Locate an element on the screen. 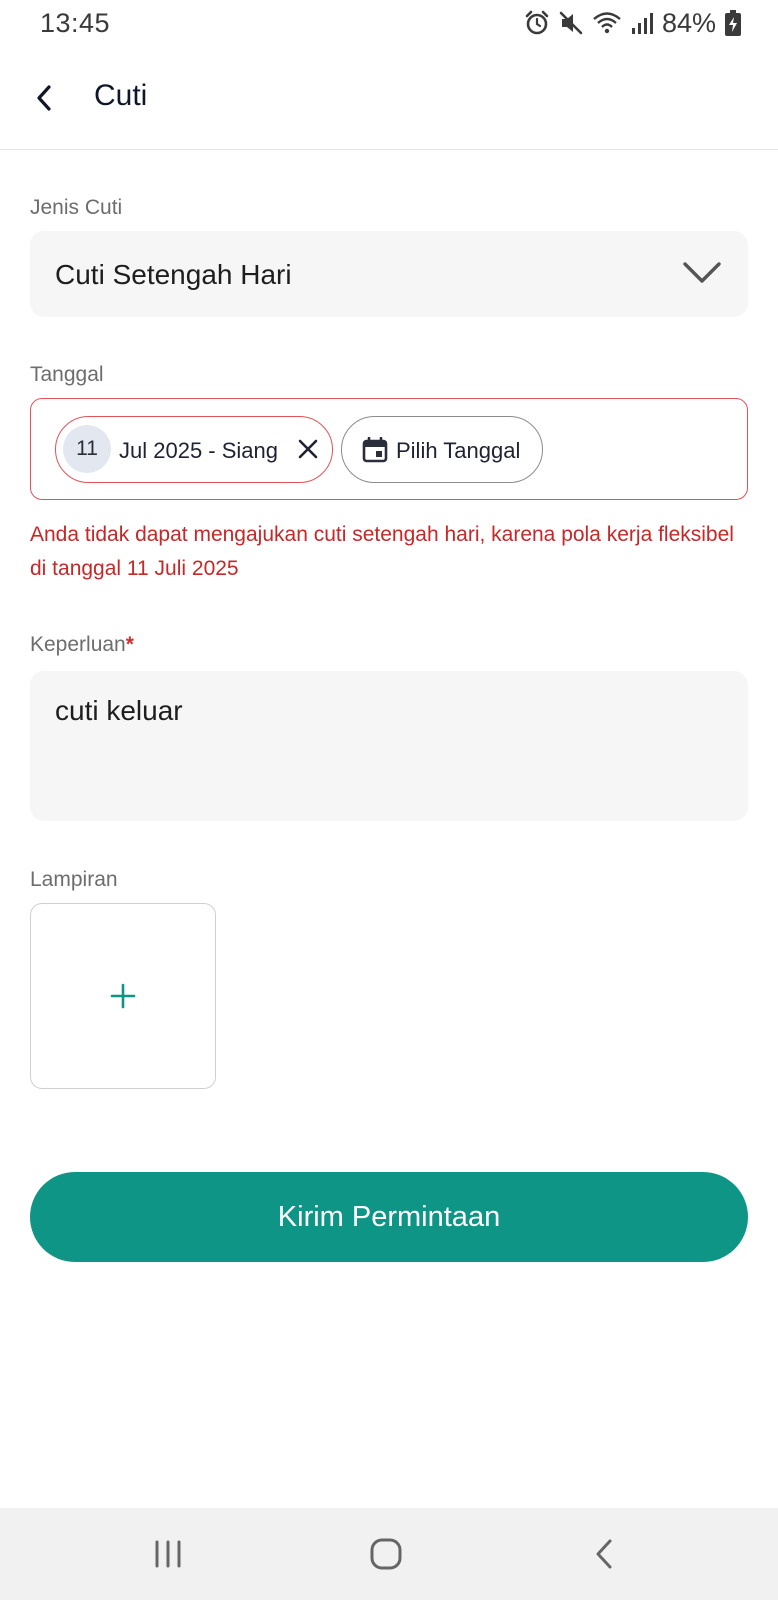  leave-type-label: Jenis Cuti is located at coordinates (76, 207).